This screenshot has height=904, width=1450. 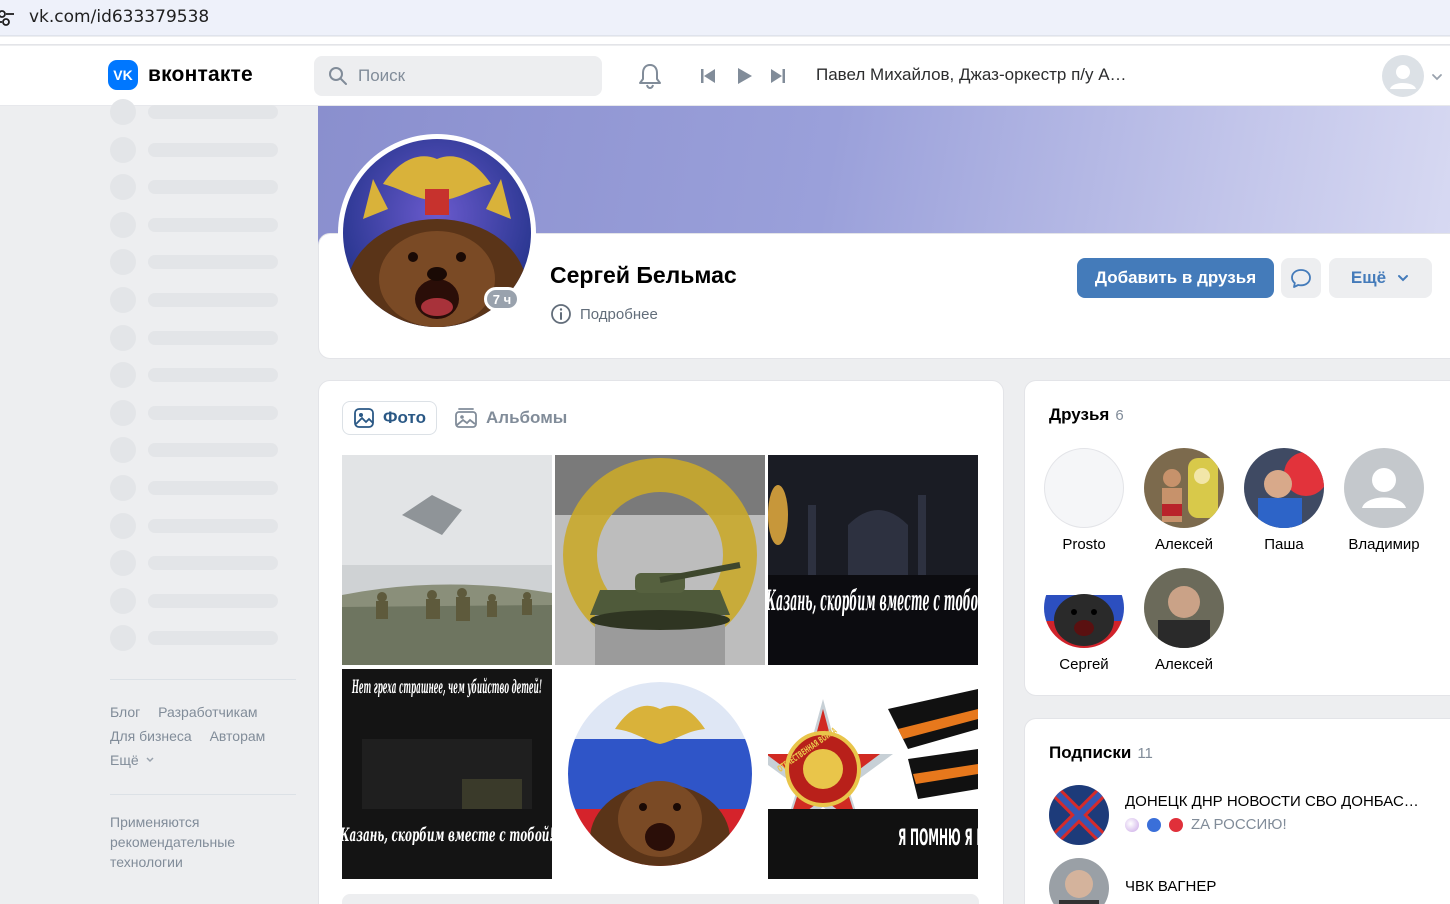 I want to click on vk-logo-text: вконтакте, so click(x=200, y=74).